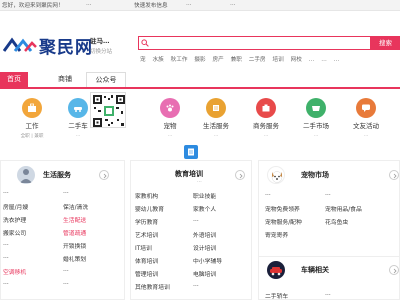 This screenshot has width=400, height=300. Describe the element at coordinates (236, 59) in the screenshot. I see `hot-keyword: 兼职` at that location.